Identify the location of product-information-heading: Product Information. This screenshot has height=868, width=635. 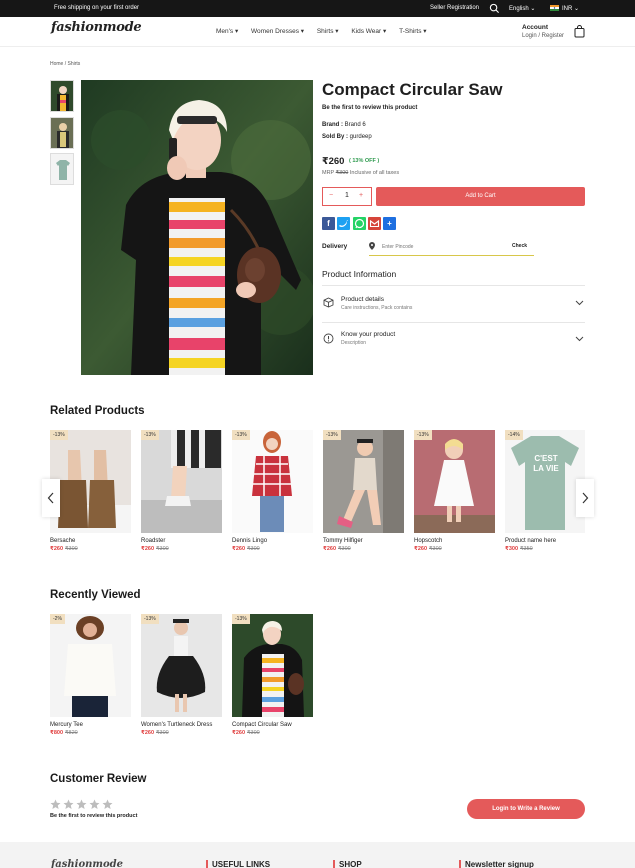
(359, 274).